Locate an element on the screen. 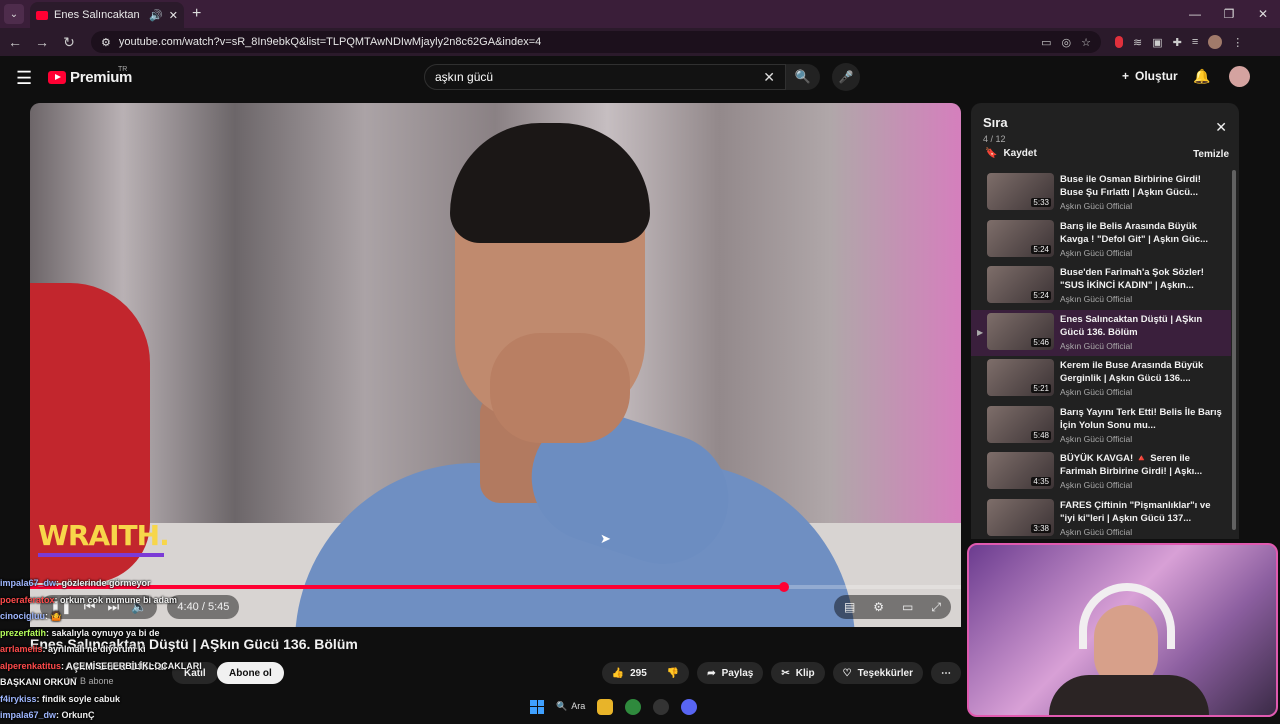 Image resolution: width=1280 pixels, height=724 pixels. region-code: TR is located at coordinates (123, 69).